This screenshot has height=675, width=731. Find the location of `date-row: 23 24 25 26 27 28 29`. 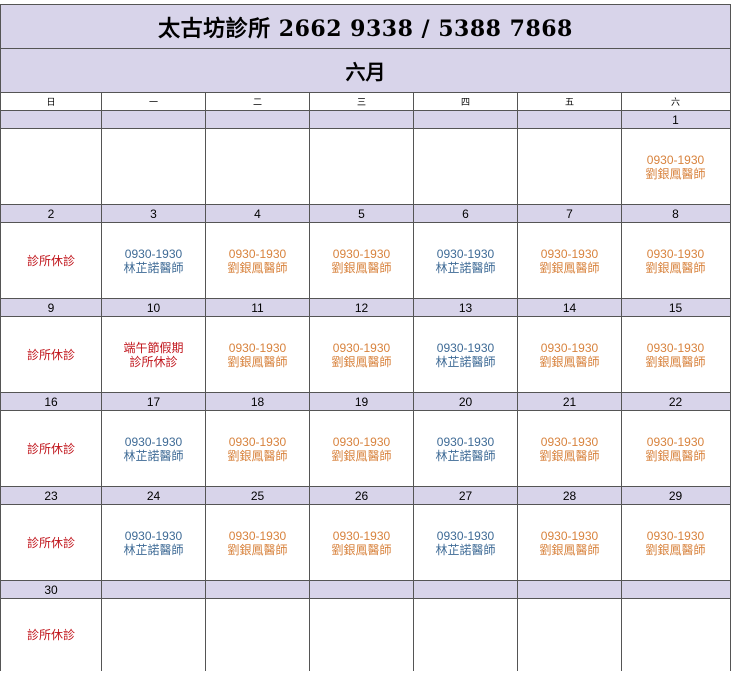

date-row: 23 24 25 26 27 28 29 is located at coordinates (365, 496).